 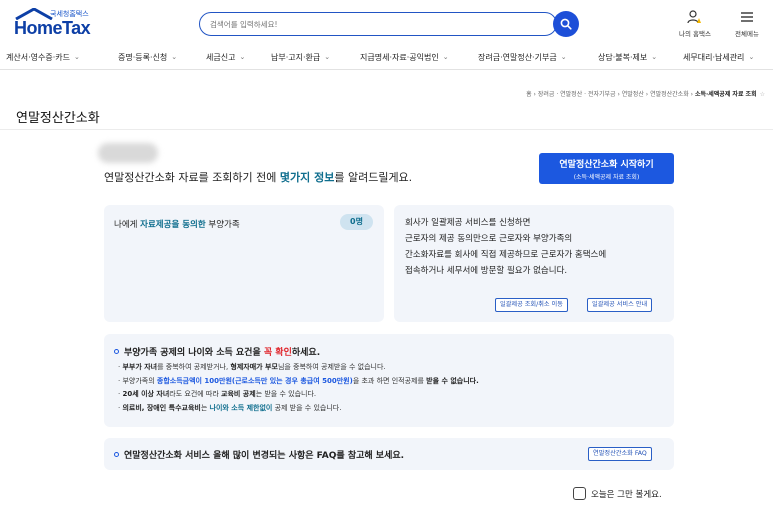 I want to click on req-bold: 받을 수 없습니다., so click(x=452, y=380).